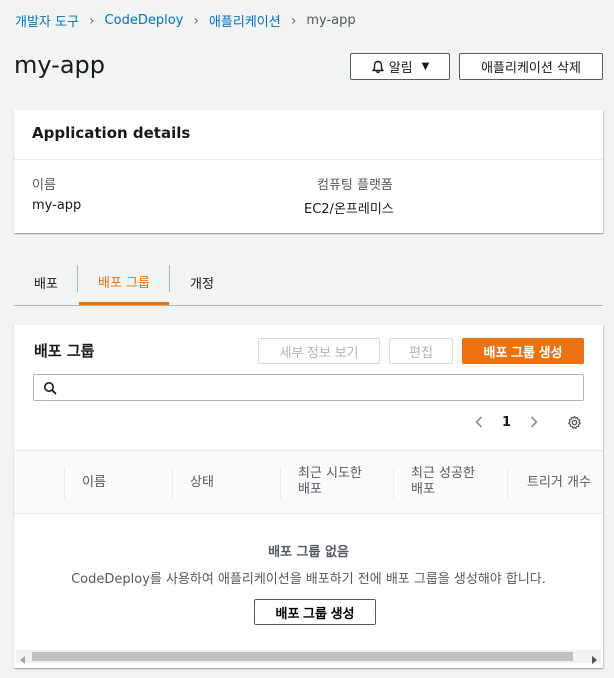 Image resolution: width=614 pixels, height=678 pixels. I want to click on edit-button: 편집, so click(421, 351).